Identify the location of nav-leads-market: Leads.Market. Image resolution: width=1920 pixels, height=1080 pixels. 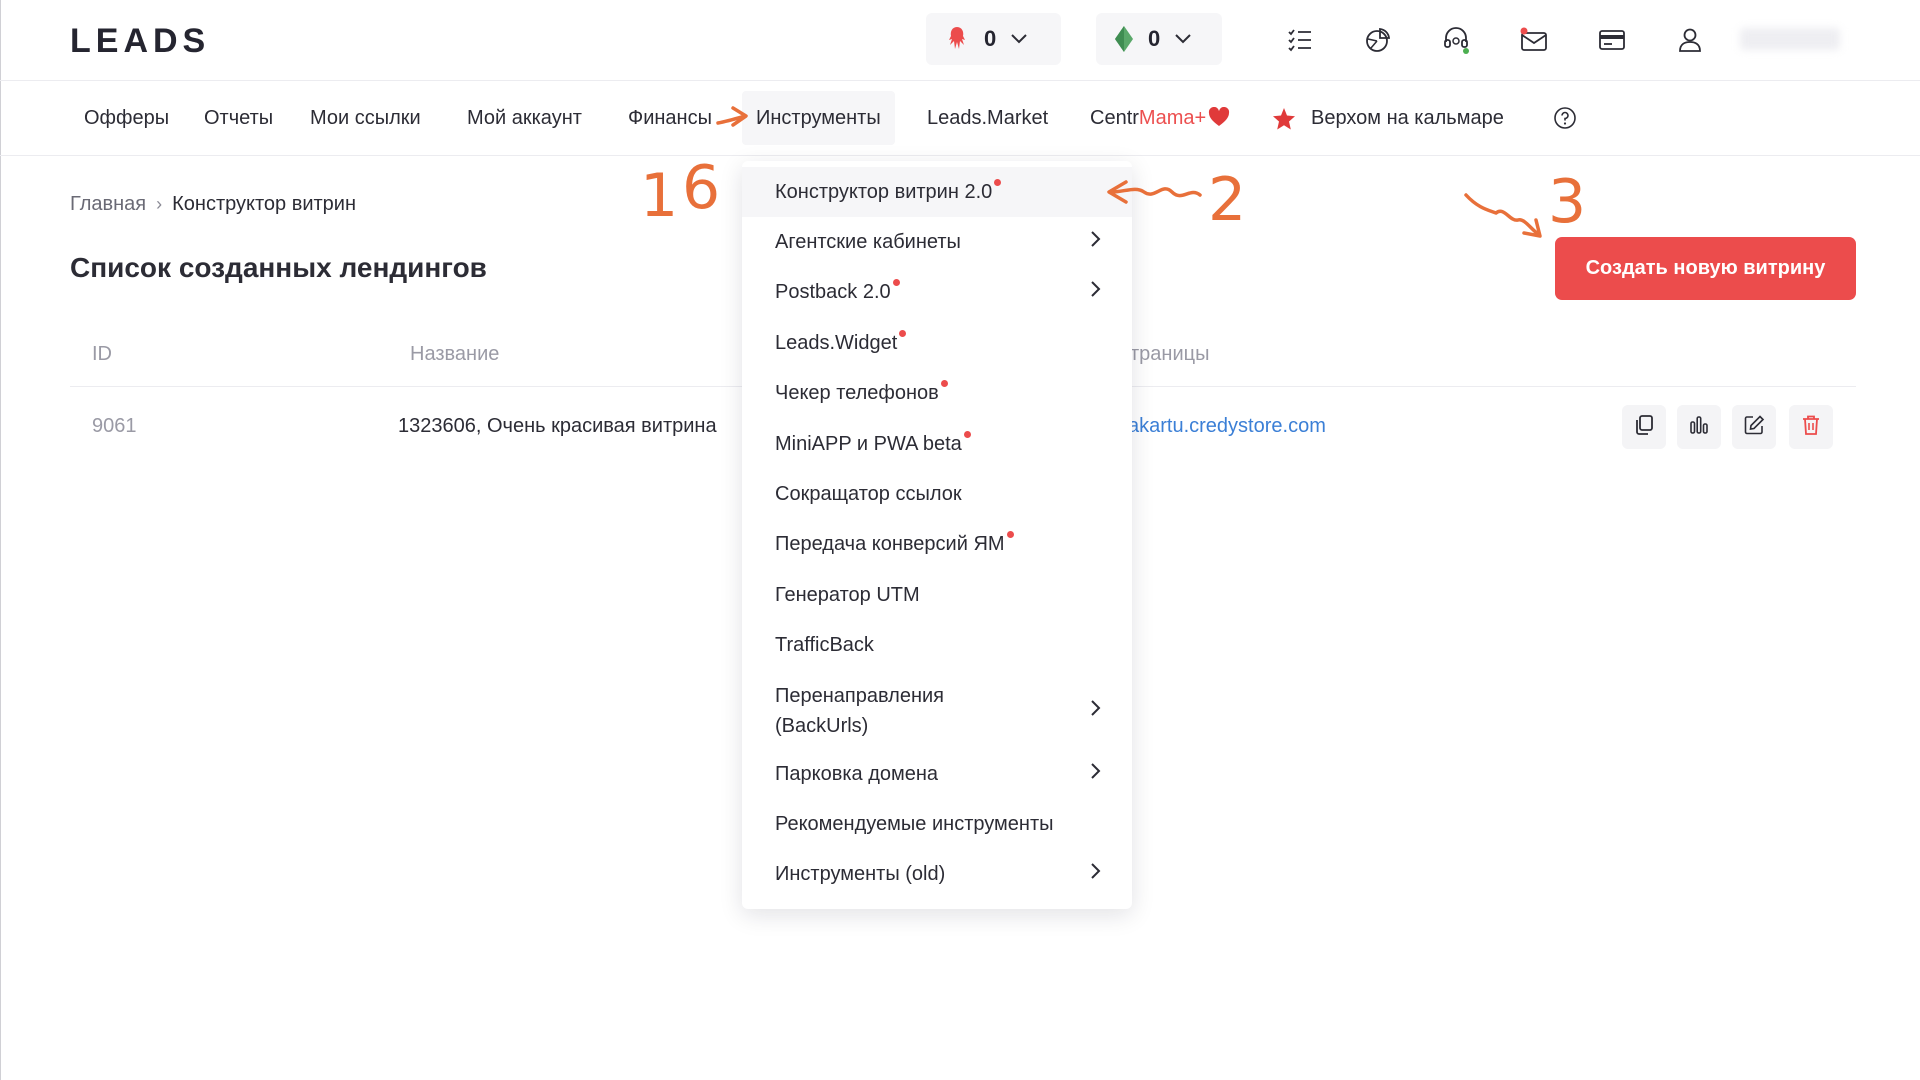
(987, 118).